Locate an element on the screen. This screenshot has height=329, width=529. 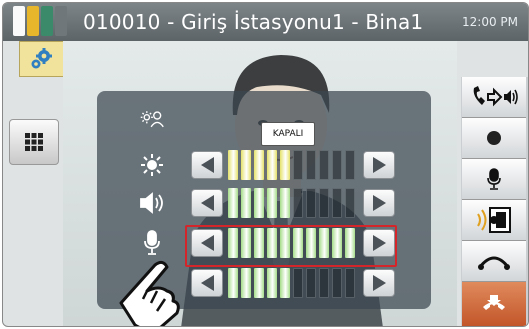
speaker-decrease-button is located at coordinates (207, 203).